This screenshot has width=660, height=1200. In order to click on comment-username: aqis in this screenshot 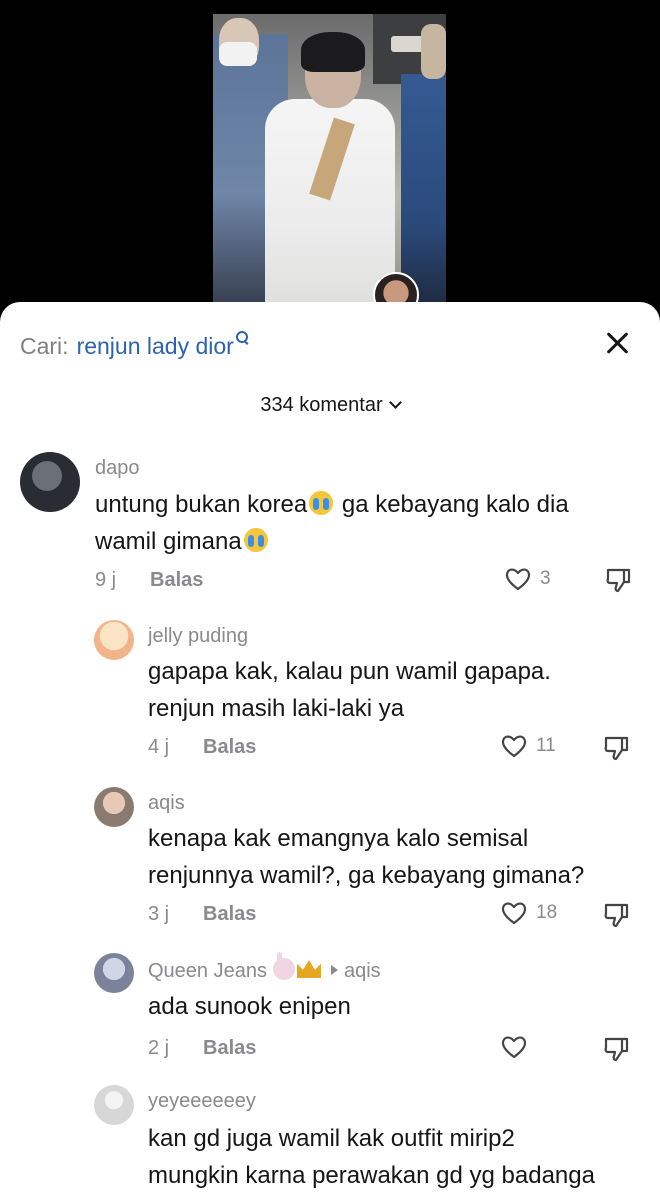, I will do `click(166, 803)`.